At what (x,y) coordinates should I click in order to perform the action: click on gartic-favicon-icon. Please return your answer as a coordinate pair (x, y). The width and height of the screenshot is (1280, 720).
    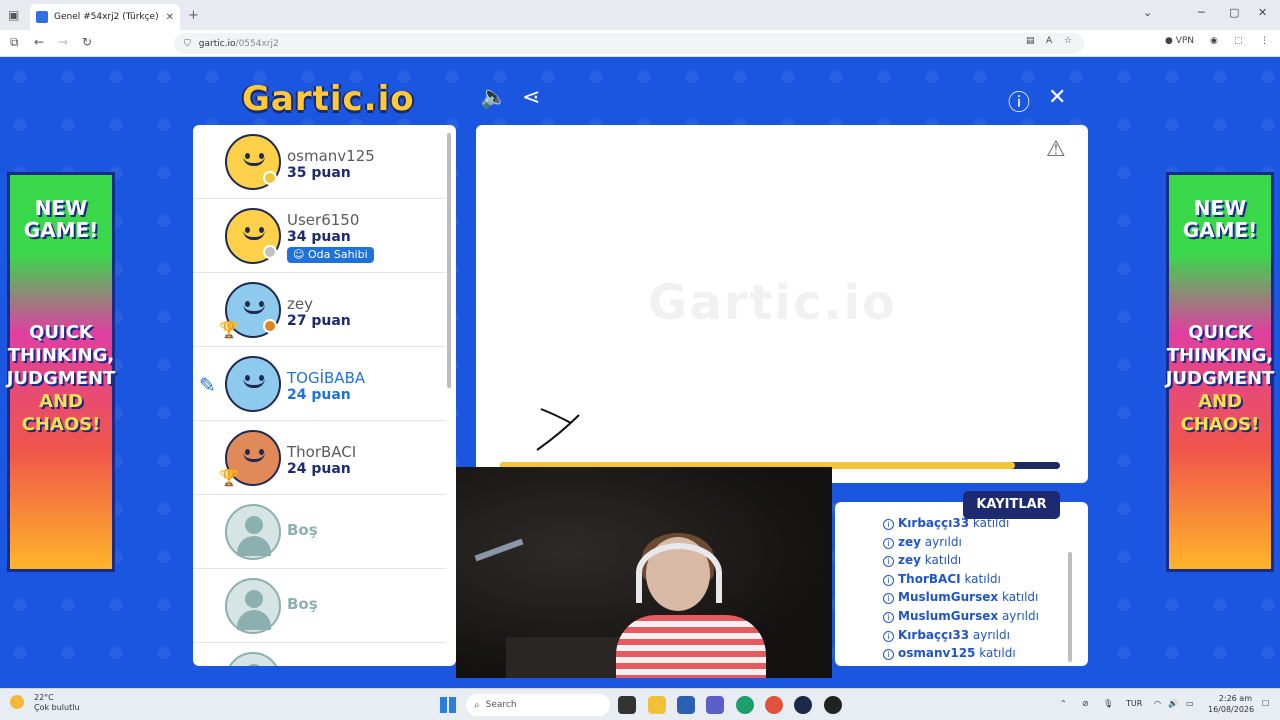
    Looking at the image, I should click on (42, 17).